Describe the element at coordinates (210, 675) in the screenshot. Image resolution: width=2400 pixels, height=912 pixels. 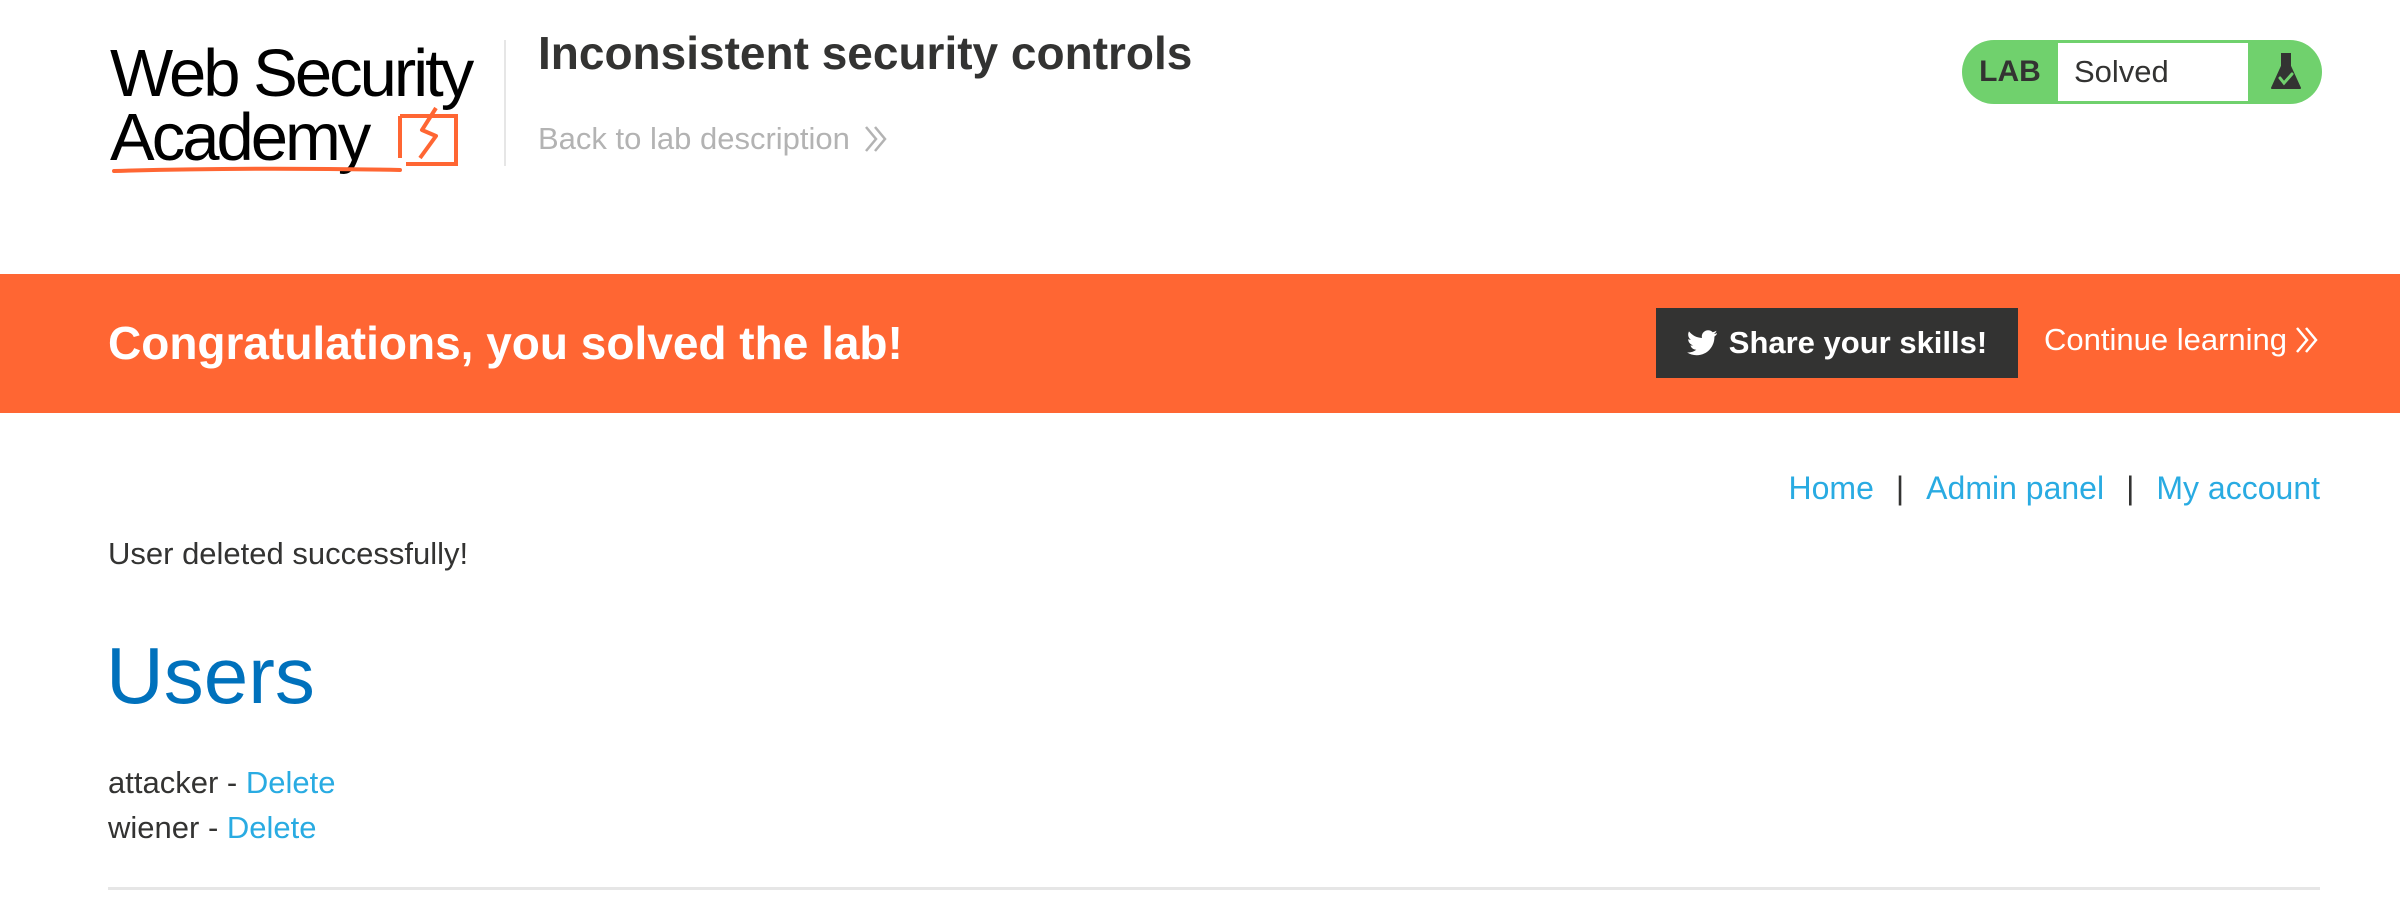
I see `page-title: Users` at that location.